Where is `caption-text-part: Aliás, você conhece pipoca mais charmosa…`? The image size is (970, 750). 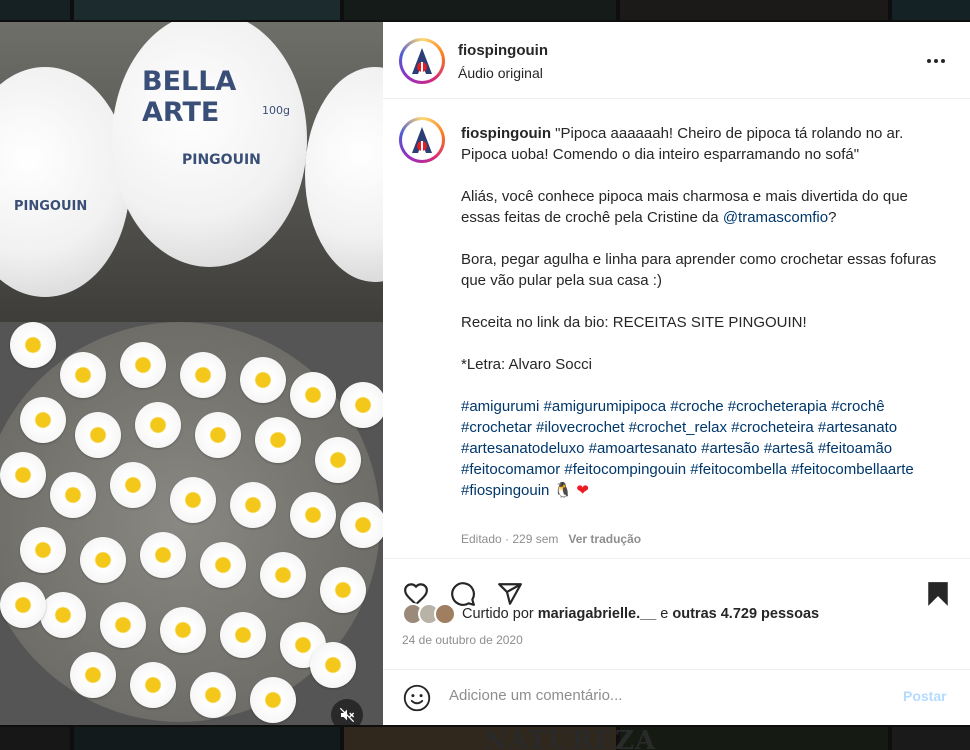 caption-text-part: Aliás, você conhece pipoca mais charmosa… is located at coordinates (684, 207).